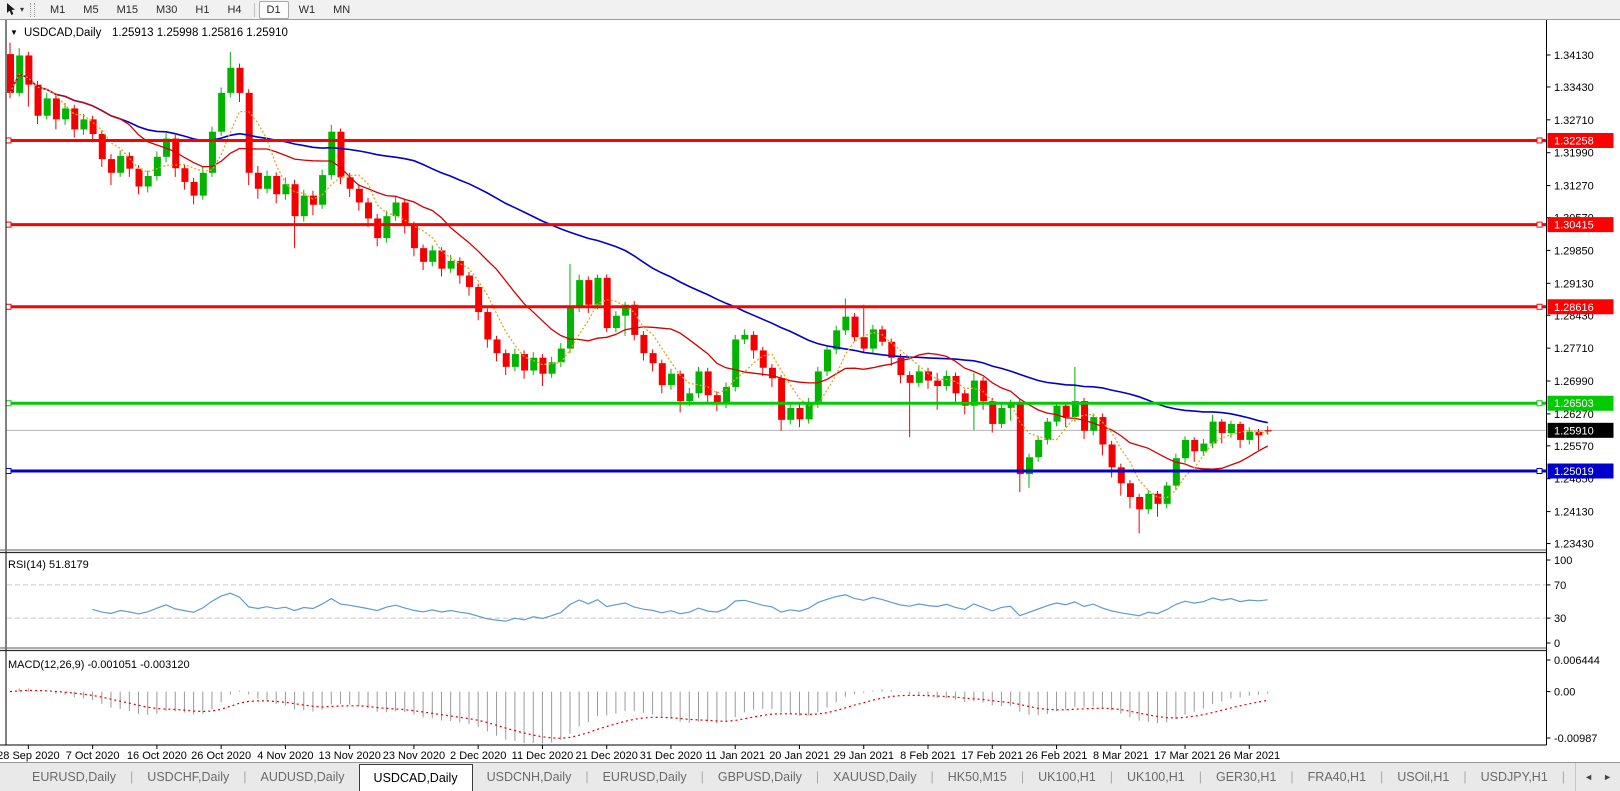 The width and height of the screenshot is (1620, 791). Describe the element at coordinates (188, 777) in the screenshot. I see `chart-tab-usdchf-daily: USDCHF,Daily` at that location.